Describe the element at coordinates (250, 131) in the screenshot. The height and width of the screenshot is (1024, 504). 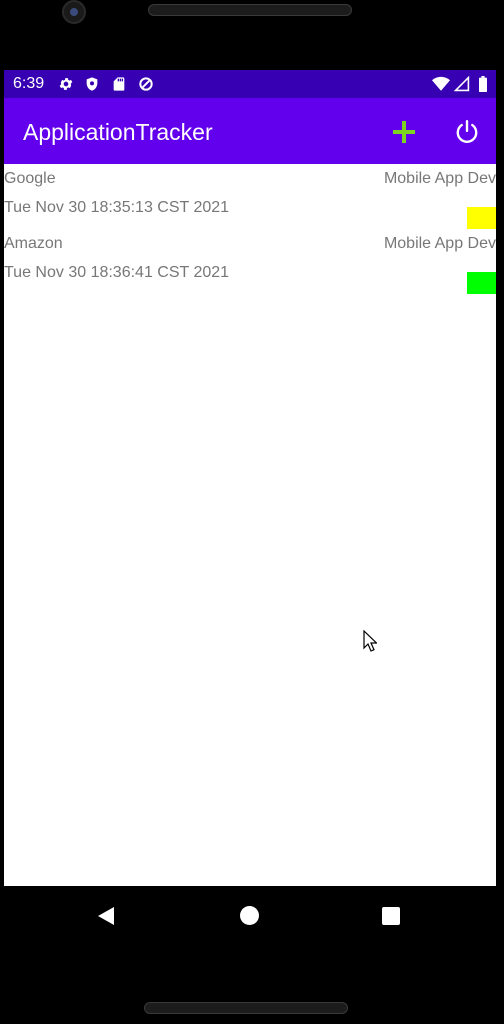
I see `app-bar: ApplicationTracker` at that location.